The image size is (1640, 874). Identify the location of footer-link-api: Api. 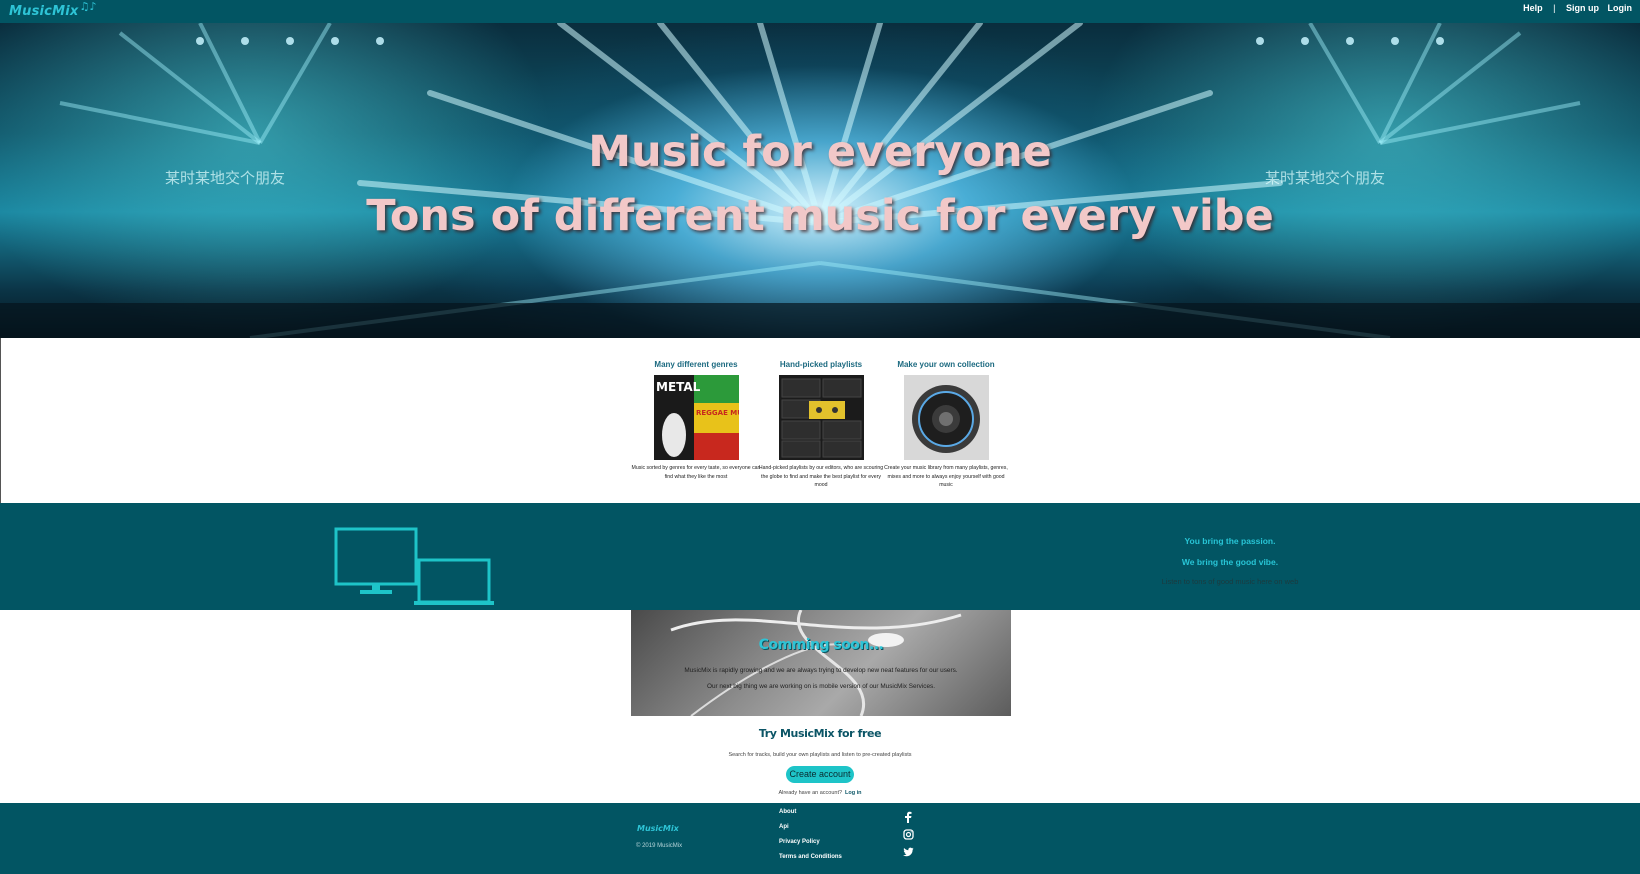
(810, 831).